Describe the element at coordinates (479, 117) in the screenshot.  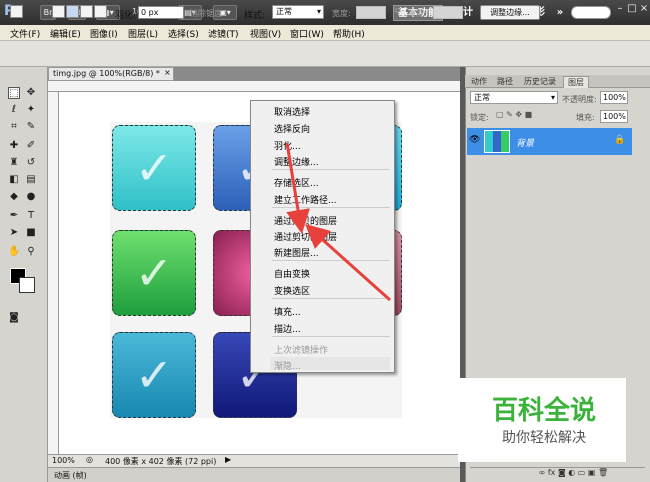
I see `lock-label: 锁定:` at that location.